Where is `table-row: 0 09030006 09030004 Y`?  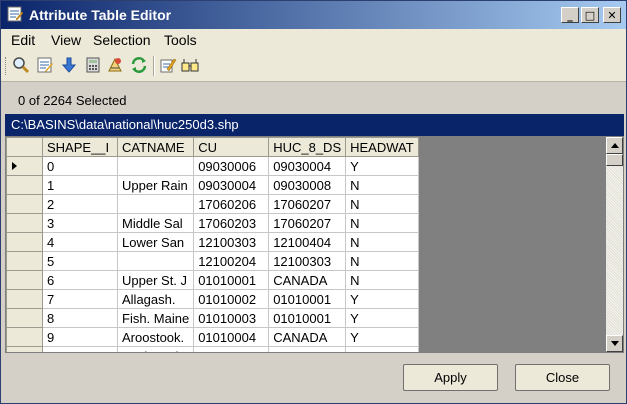
table-row: 0 09030006 09030004 Y is located at coordinates (213, 166).